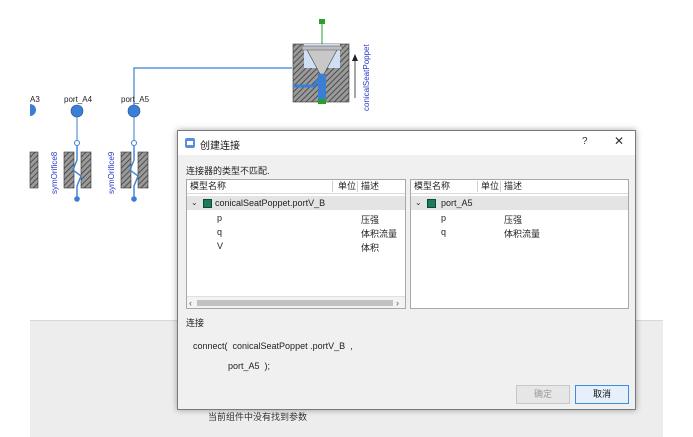  I want to click on connection-code-line: port_A5 );, so click(249, 366).